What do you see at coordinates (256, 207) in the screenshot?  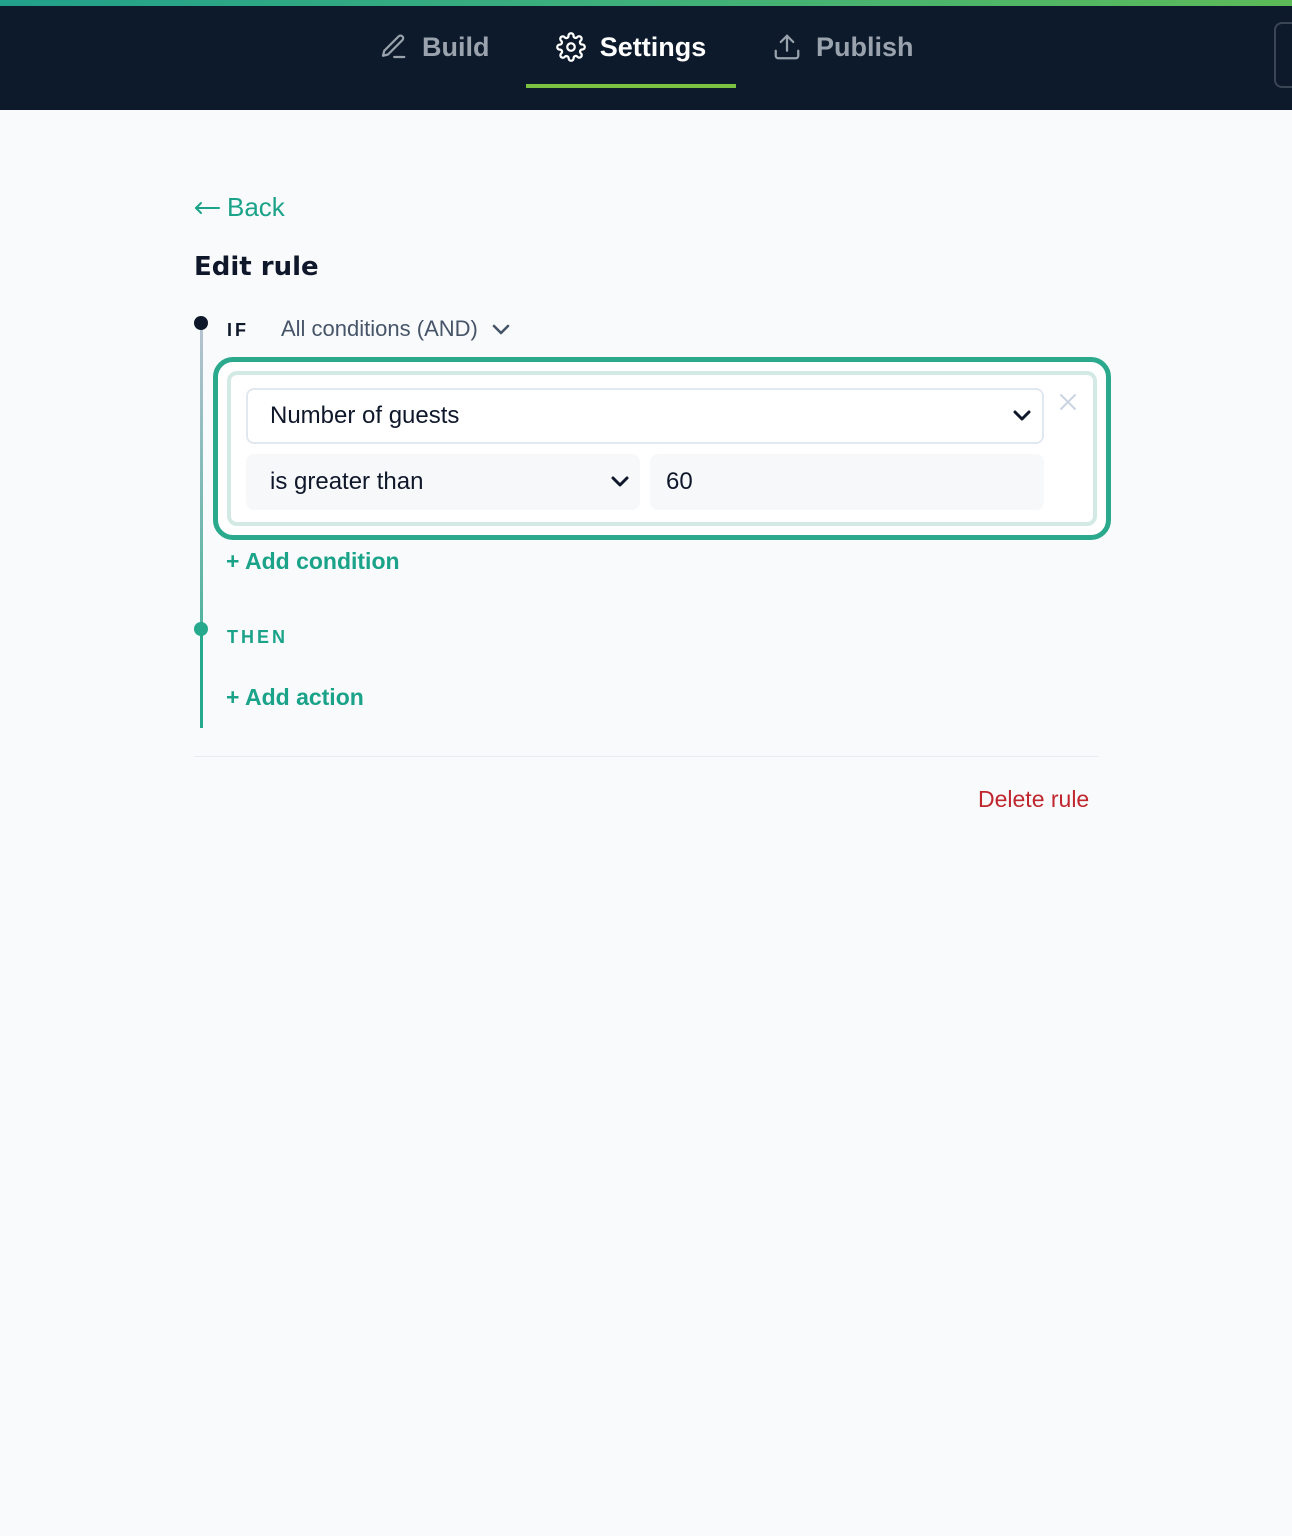 I see `back-label: Back` at bounding box center [256, 207].